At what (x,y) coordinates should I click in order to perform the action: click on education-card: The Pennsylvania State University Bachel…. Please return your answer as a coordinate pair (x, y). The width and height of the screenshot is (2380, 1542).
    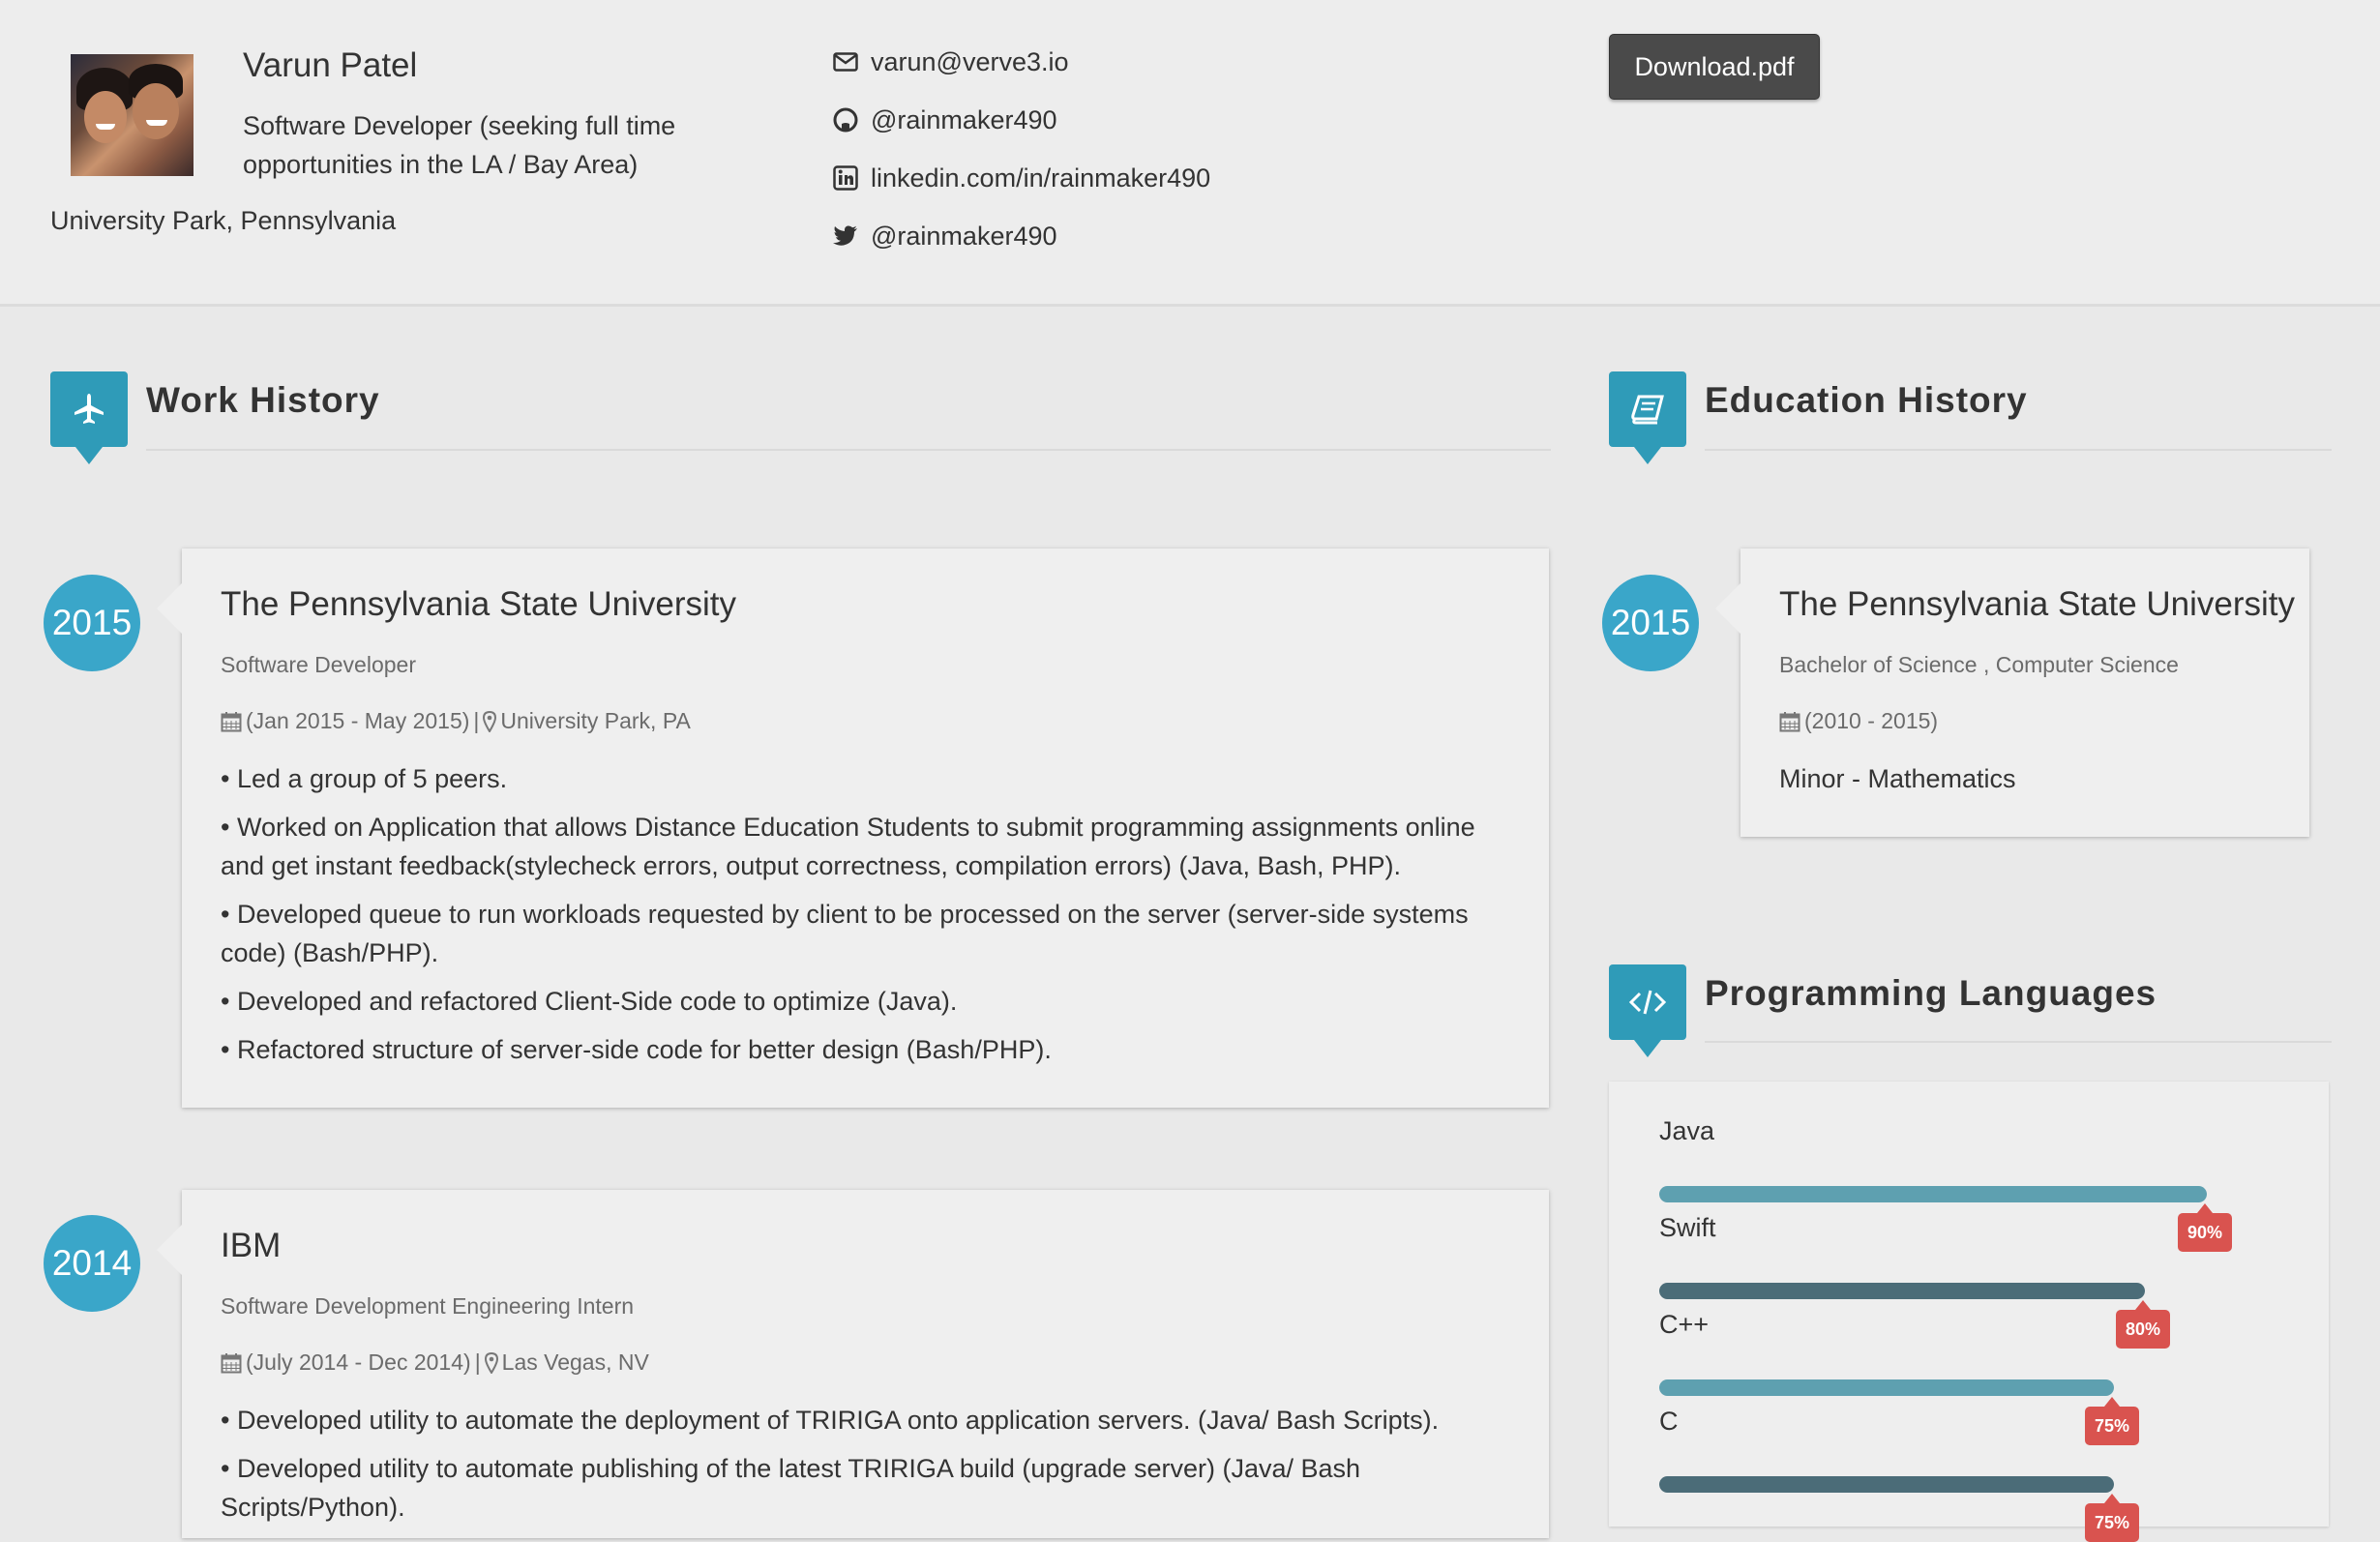
    Looking at the image, I should click on (2012, 693).